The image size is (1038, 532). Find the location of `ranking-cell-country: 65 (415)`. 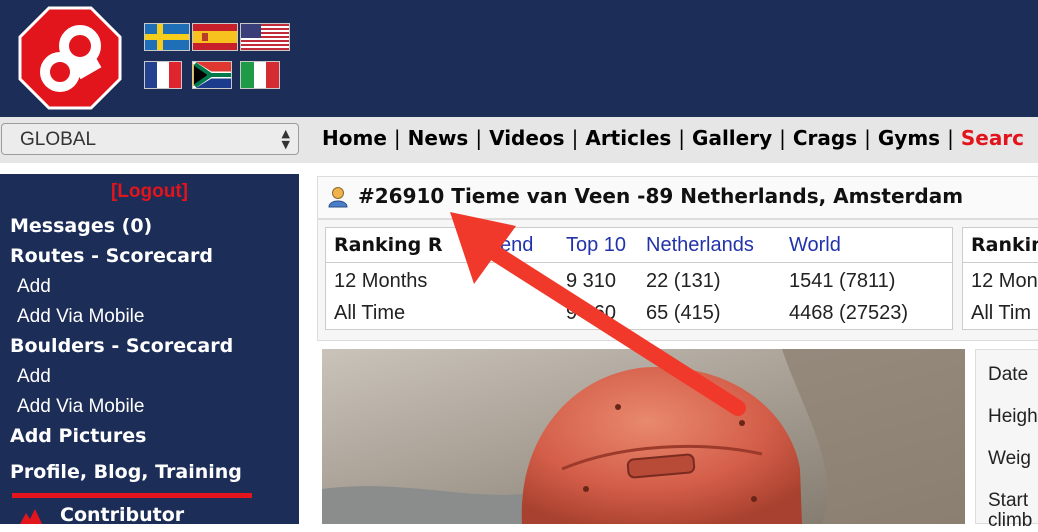

ranking-cell-country: 65 (415) is located at coordinates (683, 313).